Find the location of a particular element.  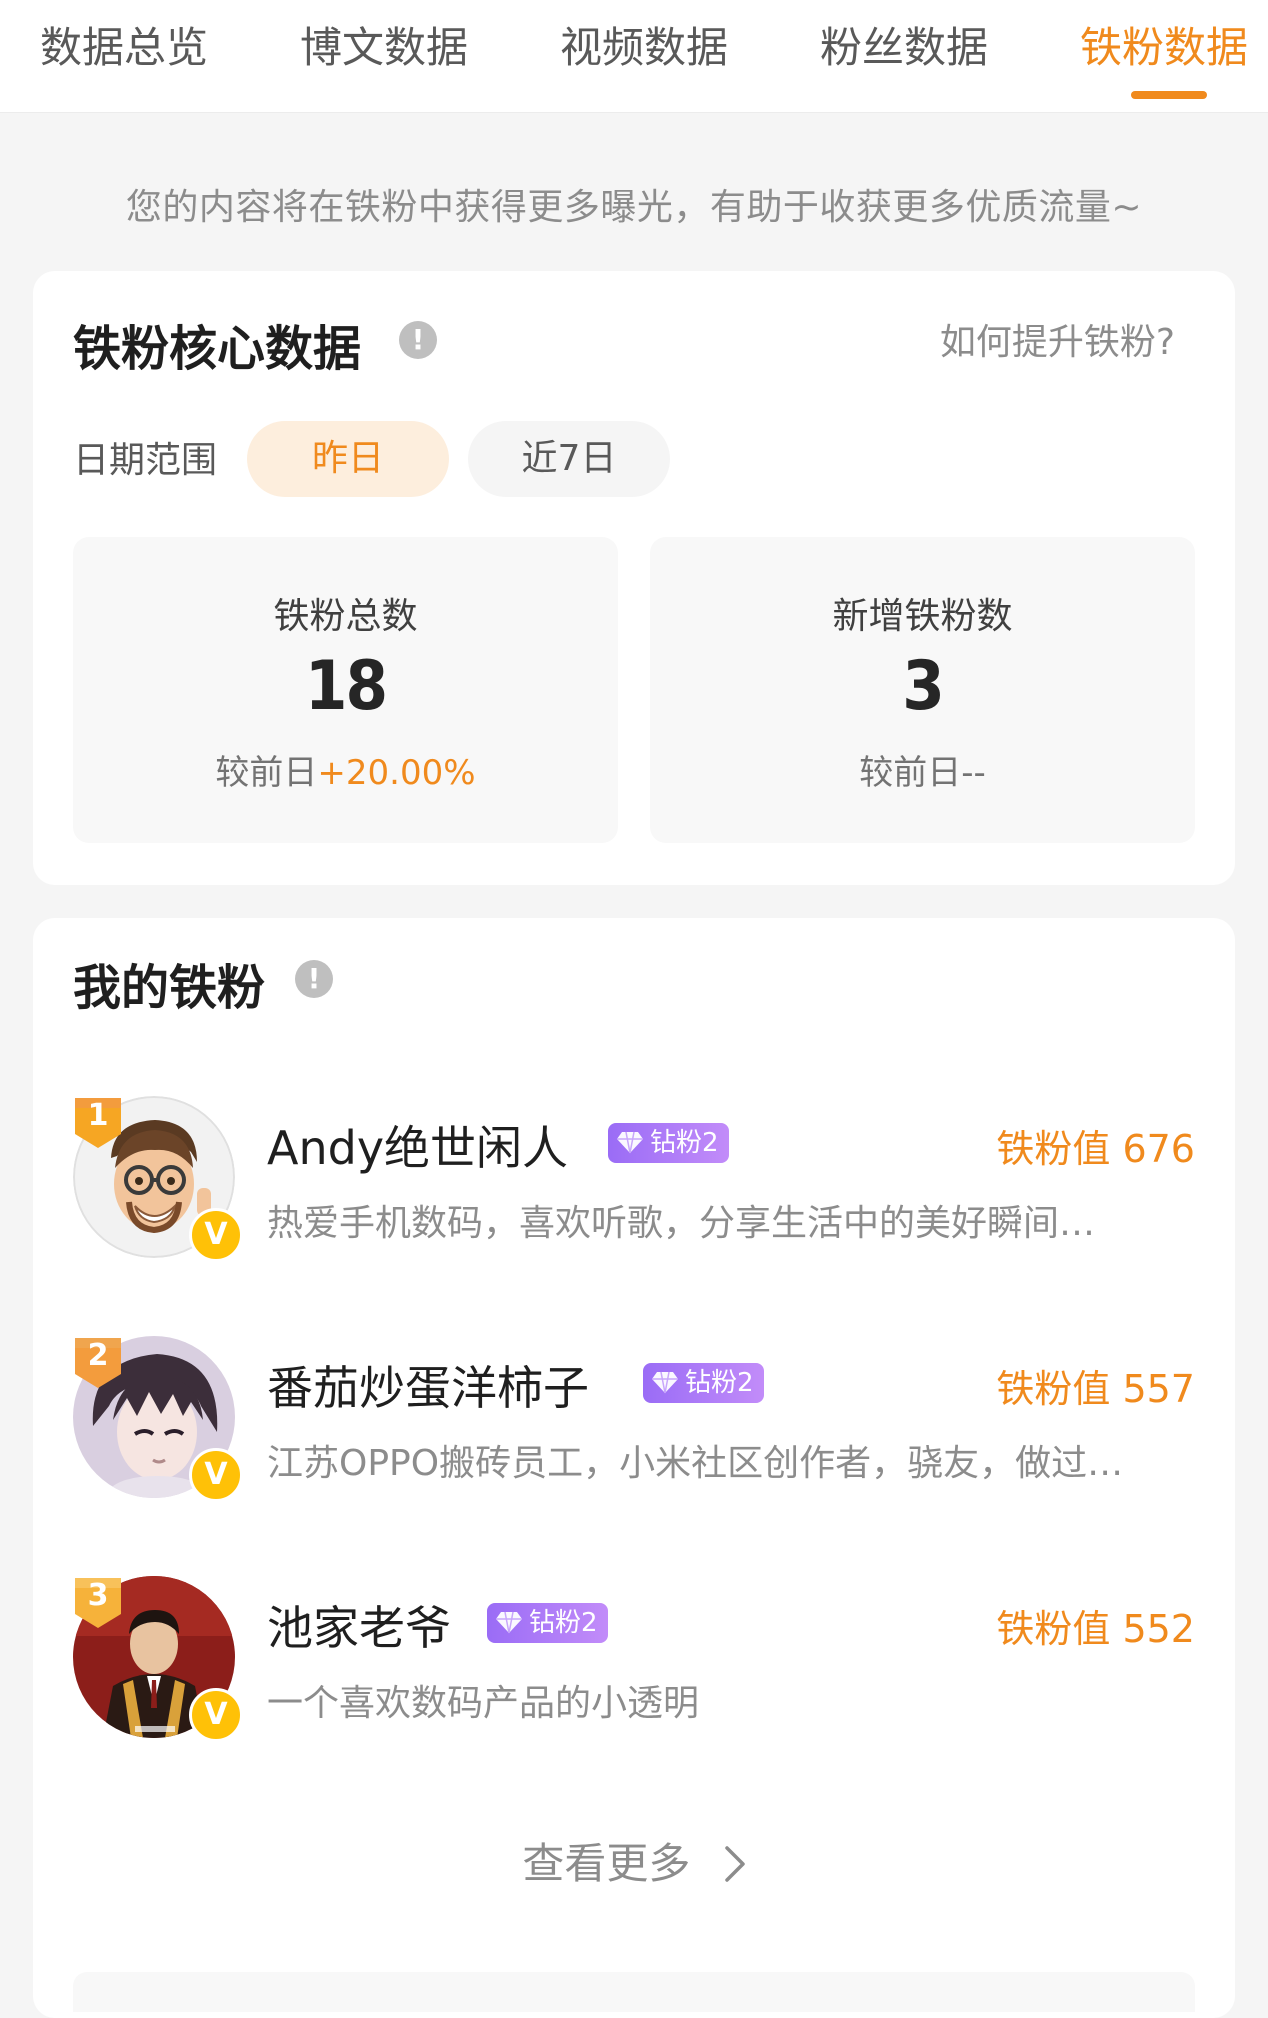

tab-iron-fans: 铁粉数据 is located at coordinates (1164, 48).